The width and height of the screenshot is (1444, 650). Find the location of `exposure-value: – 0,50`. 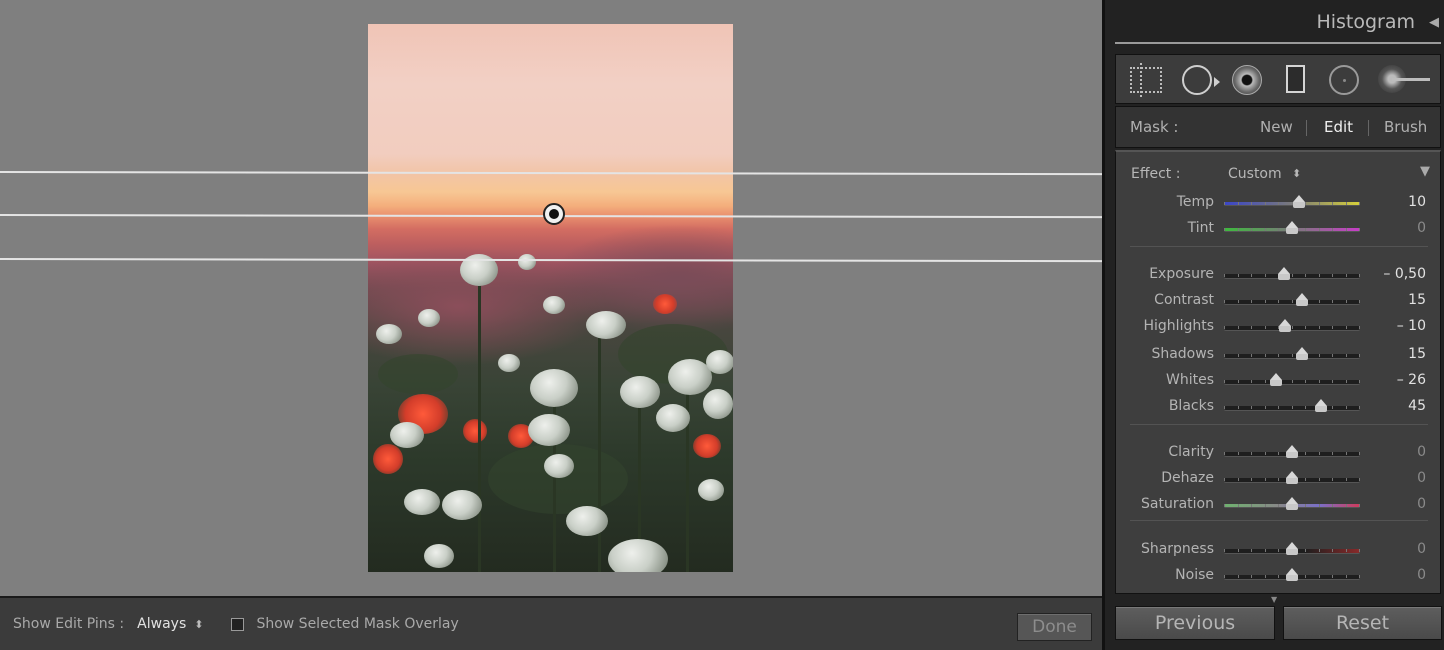

exposure-value: – 0,50 is located at coordinates (1404, 274).